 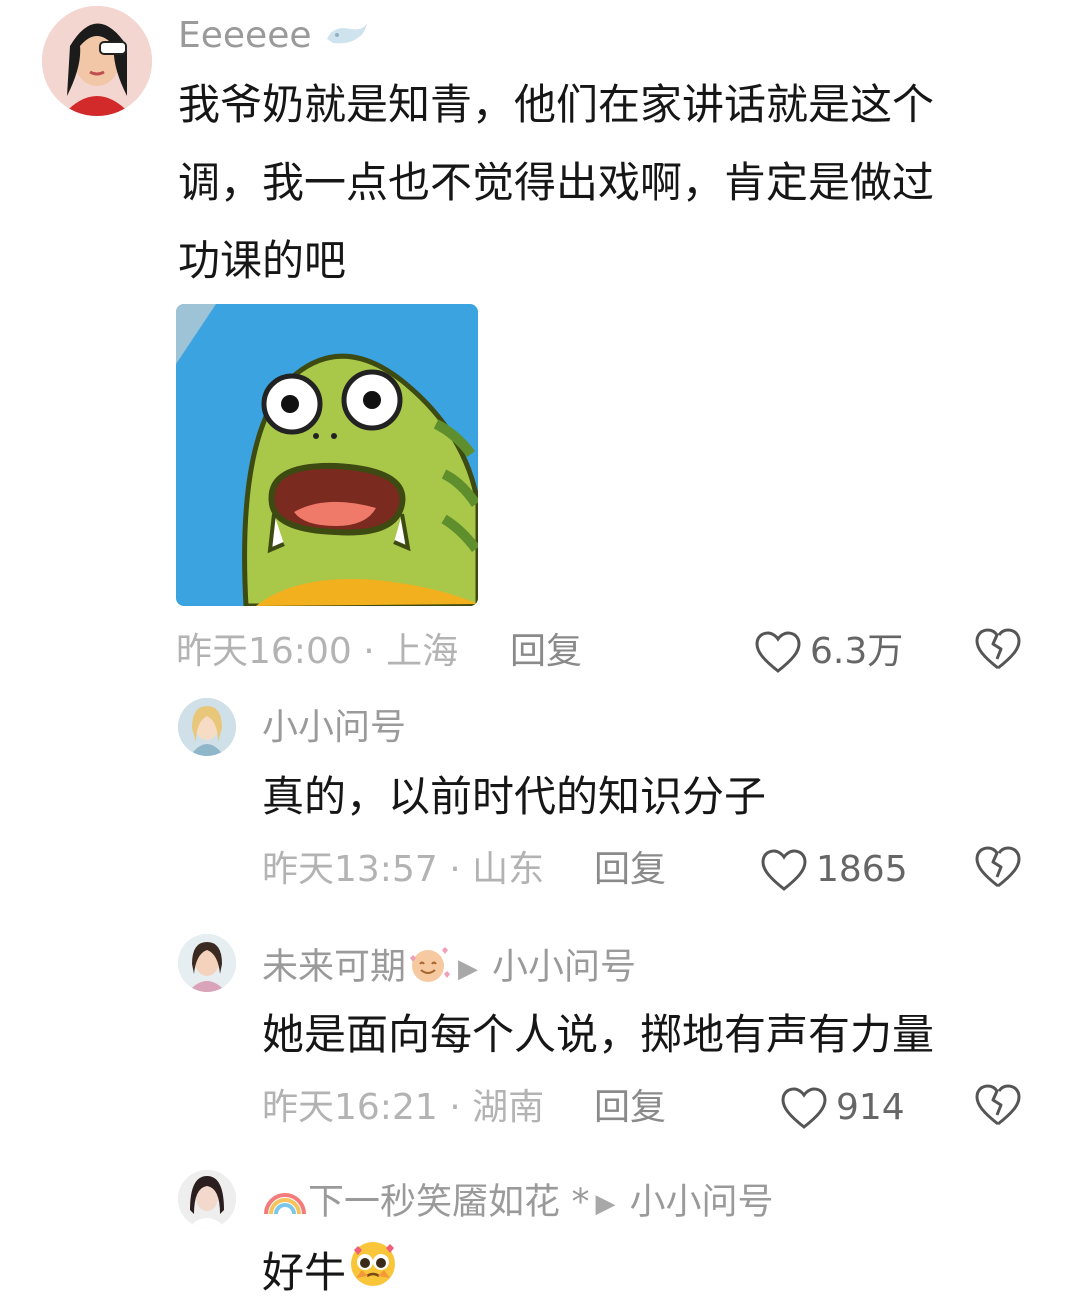 I want to click on smiling-hearts-emoji-icon, so click(x=429, y=968).